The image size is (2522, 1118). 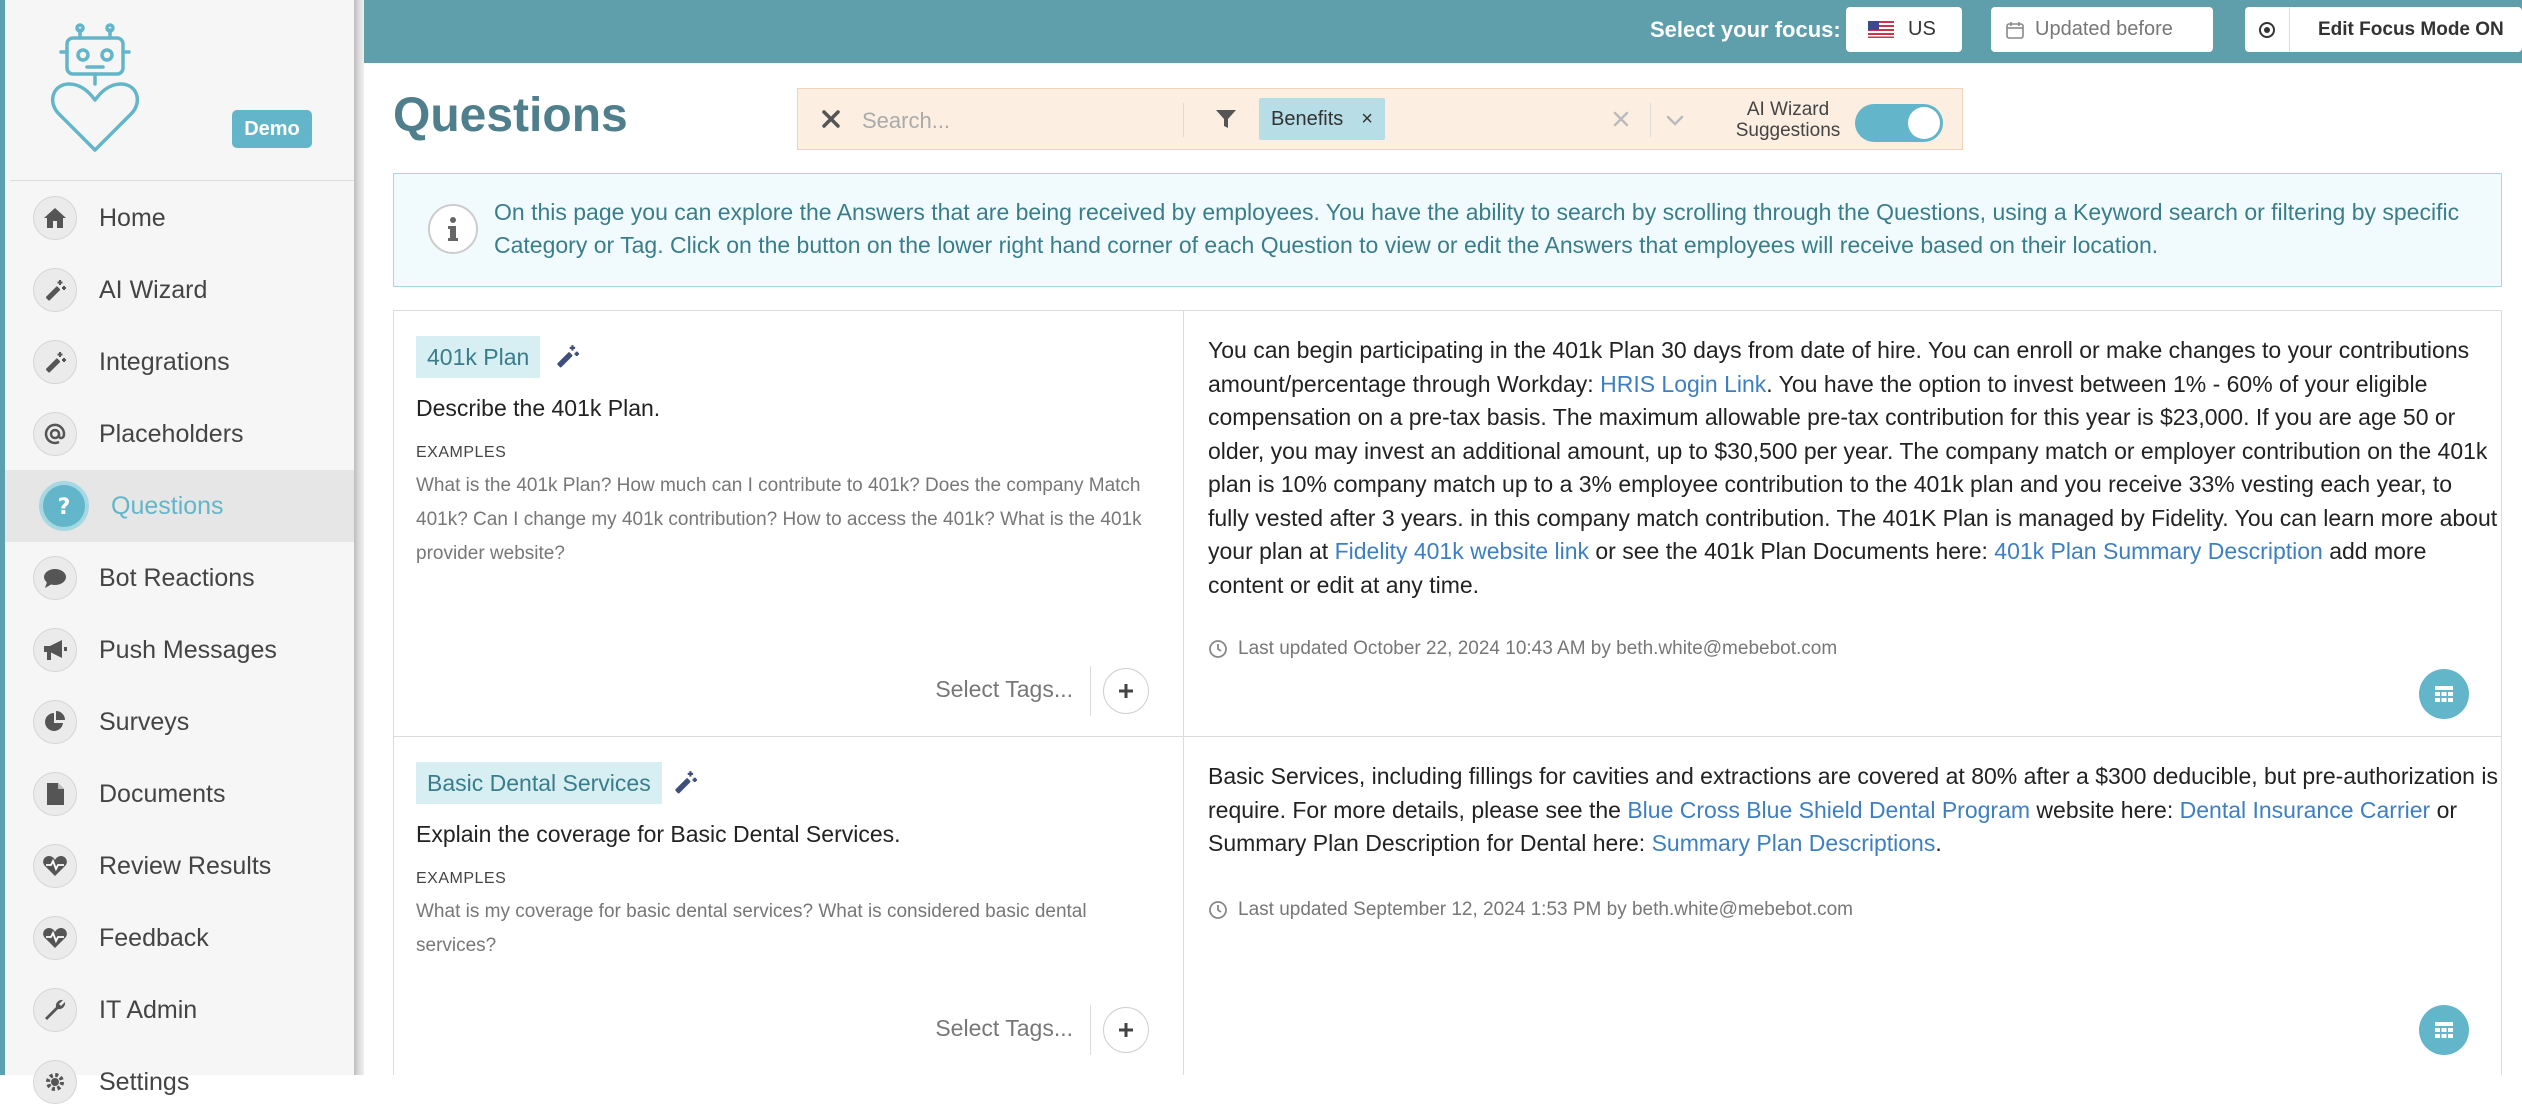 What do you see at coordinates (154, 937) in the screenshot?
I see `sidebar-item-label: Feedback` at bounding box center [154, 937].